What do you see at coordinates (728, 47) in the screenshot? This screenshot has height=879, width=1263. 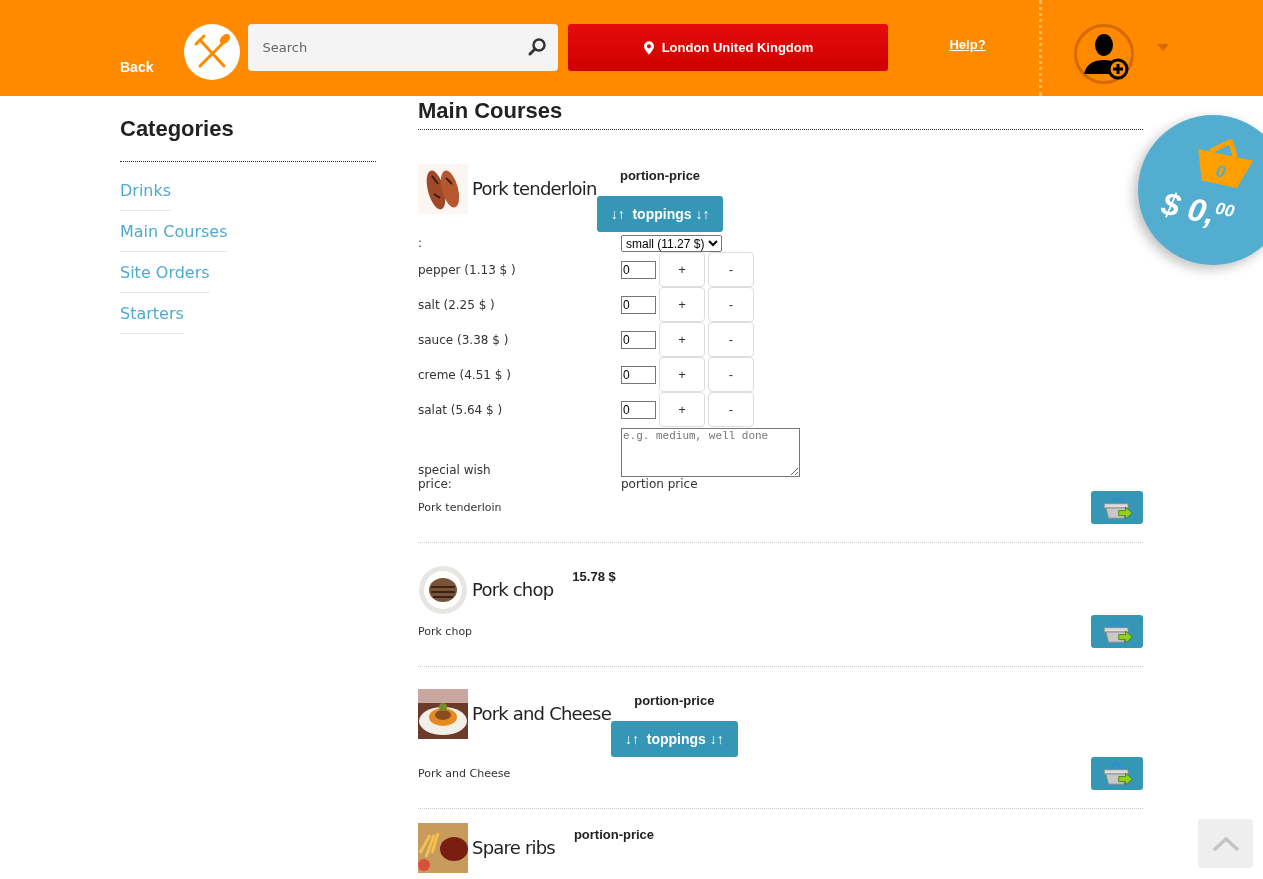 I see `location-button: London United Kingdom` at bounding box center [728, 47].